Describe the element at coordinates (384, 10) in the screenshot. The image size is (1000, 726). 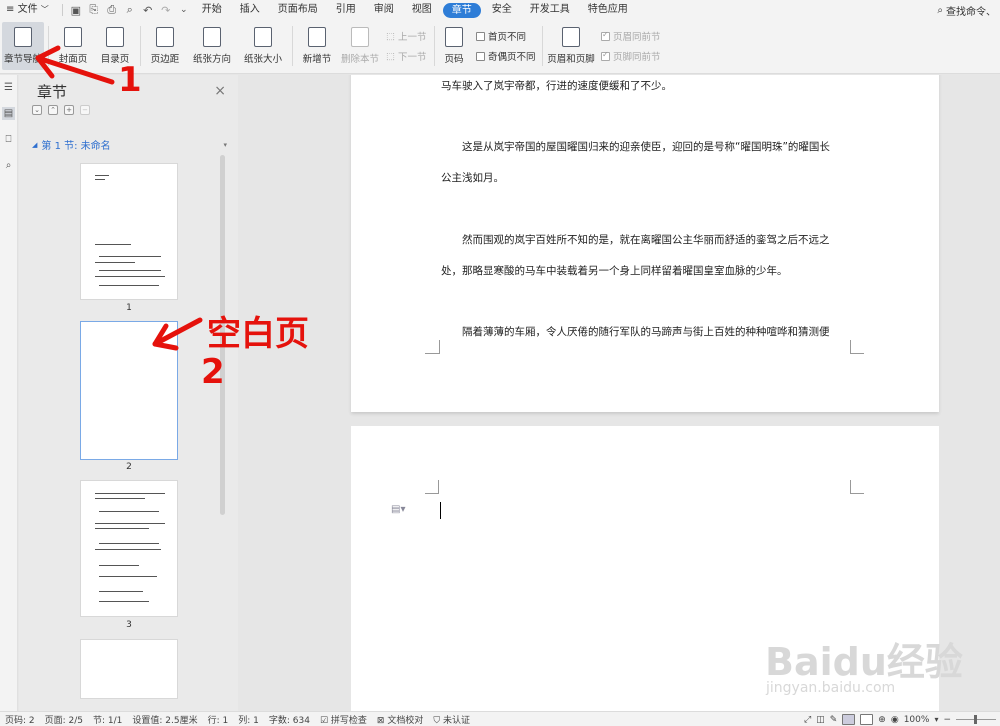
I see `tab-review: 审阅` at that location.